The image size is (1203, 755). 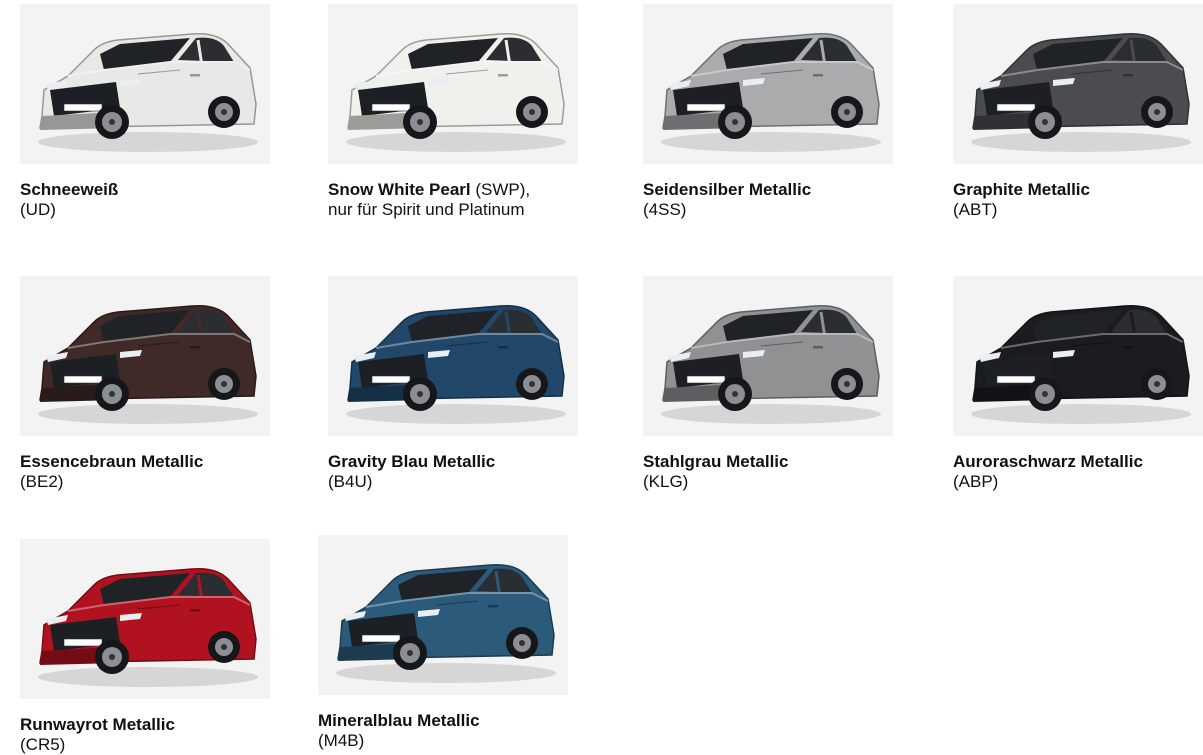 I want to click on color-caption: Mineralblau Metallic (M4B), so click(x=443, y=731).